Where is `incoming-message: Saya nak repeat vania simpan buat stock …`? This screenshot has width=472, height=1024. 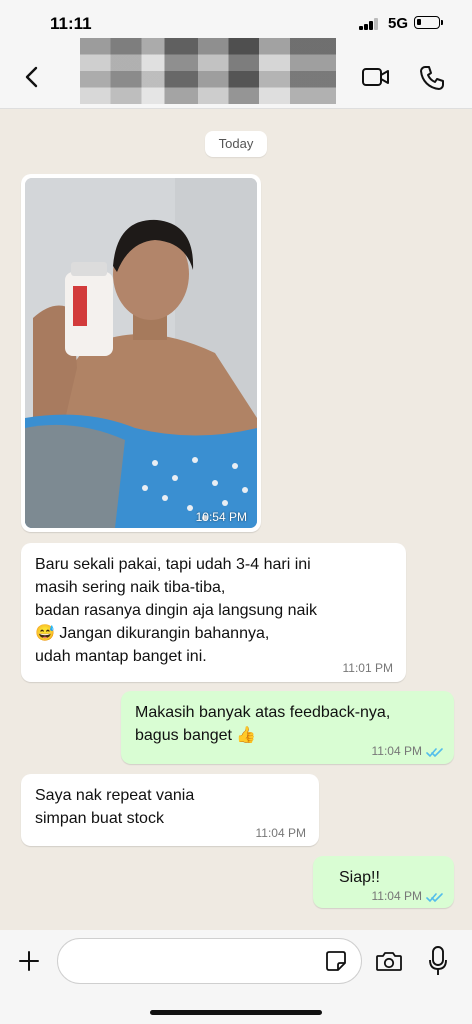 incoming-message: Saya nak repeat vania simpan buat stock … is located at coordinates (170, 810).